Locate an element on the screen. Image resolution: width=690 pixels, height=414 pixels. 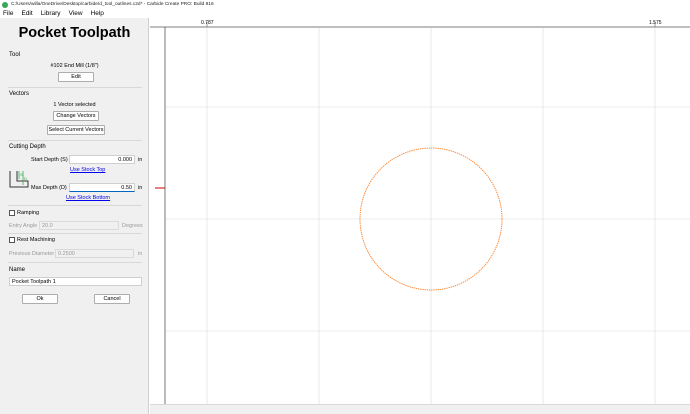
use-stock-bottom-link: Use Stock Bottom is located at coordinates (88, 198).